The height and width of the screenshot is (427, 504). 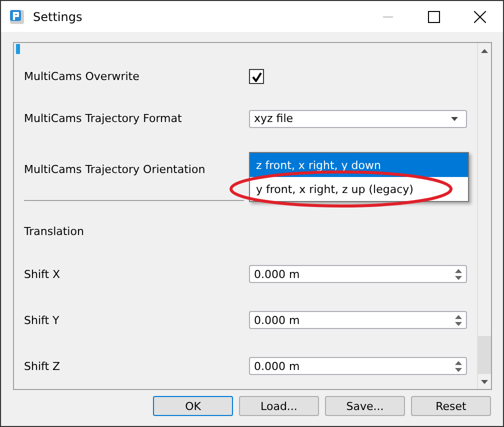 What do you see at coordinates (359, 165) in the screenshot?
I see `dropdown-option: z front, x right, y down` at bounding box center [359, 165].